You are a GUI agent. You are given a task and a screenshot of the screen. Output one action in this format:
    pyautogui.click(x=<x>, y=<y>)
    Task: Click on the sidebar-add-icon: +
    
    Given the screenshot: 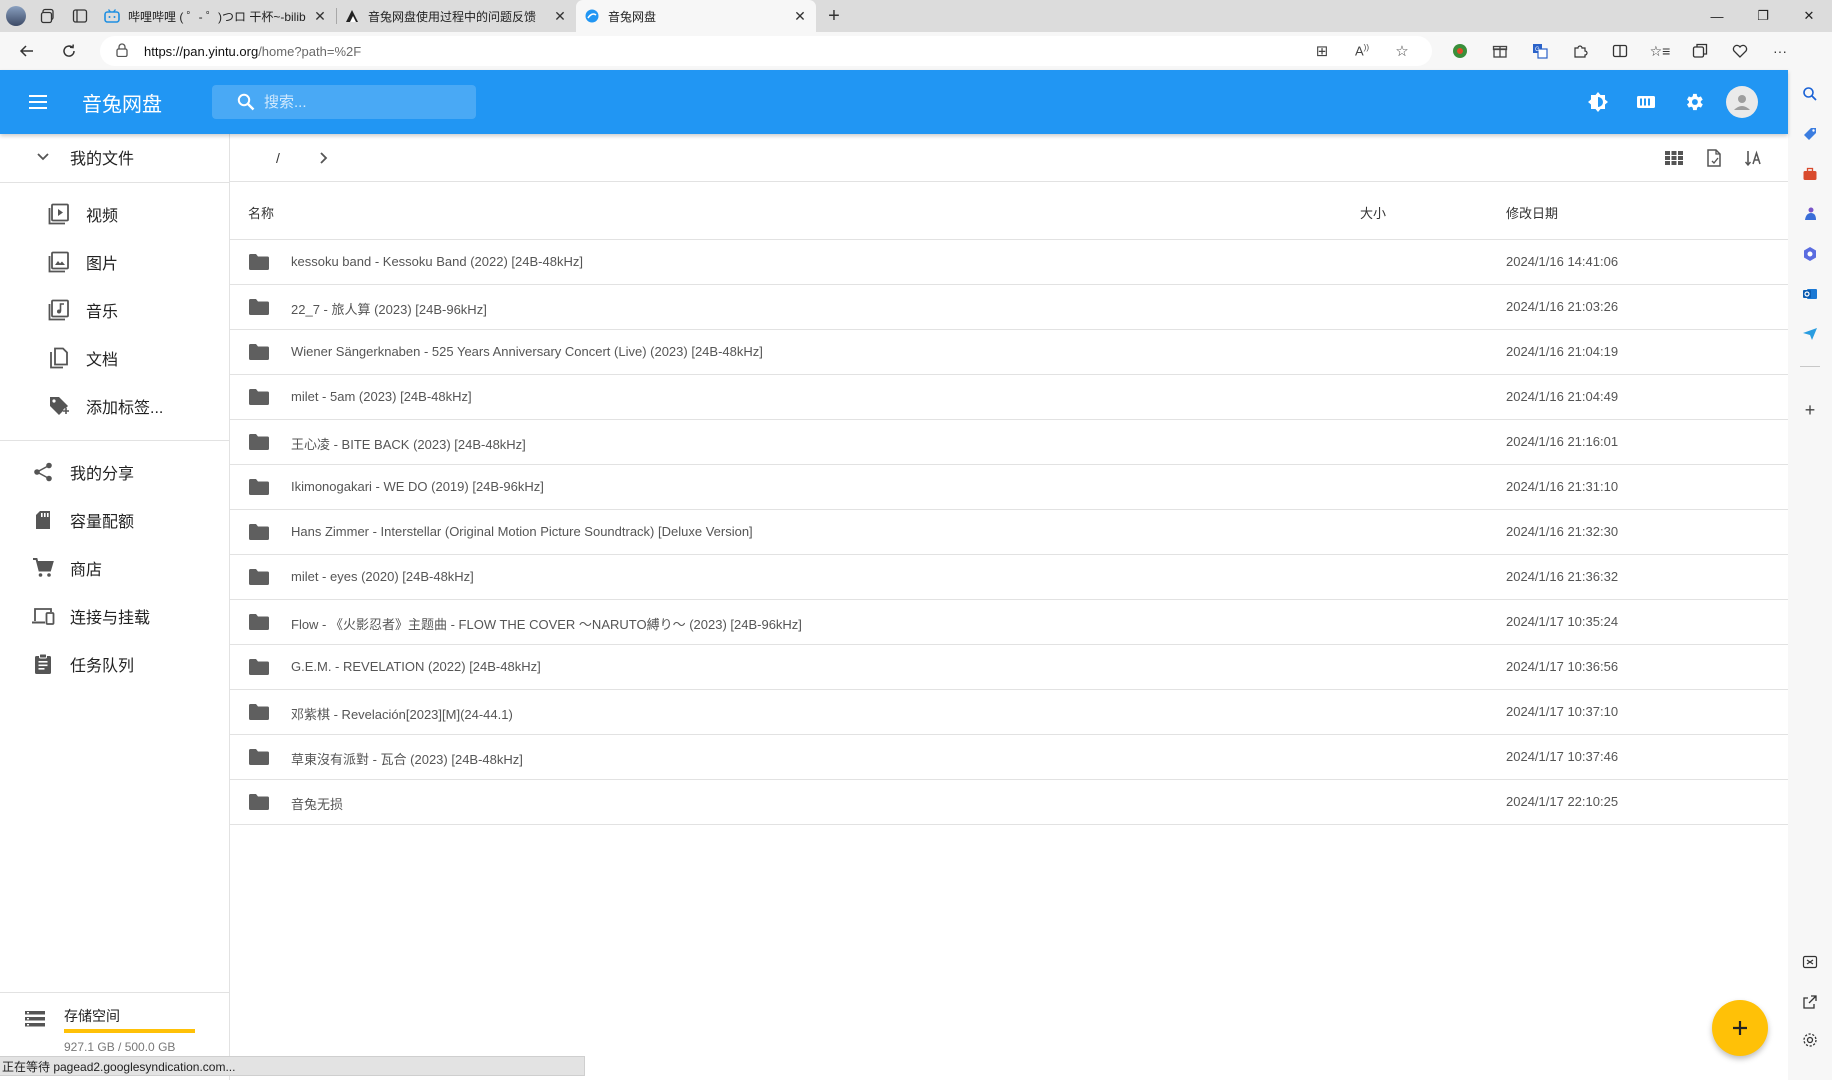 What is the action you would take?
    pyautogui.click(x=1810, y=410)
    